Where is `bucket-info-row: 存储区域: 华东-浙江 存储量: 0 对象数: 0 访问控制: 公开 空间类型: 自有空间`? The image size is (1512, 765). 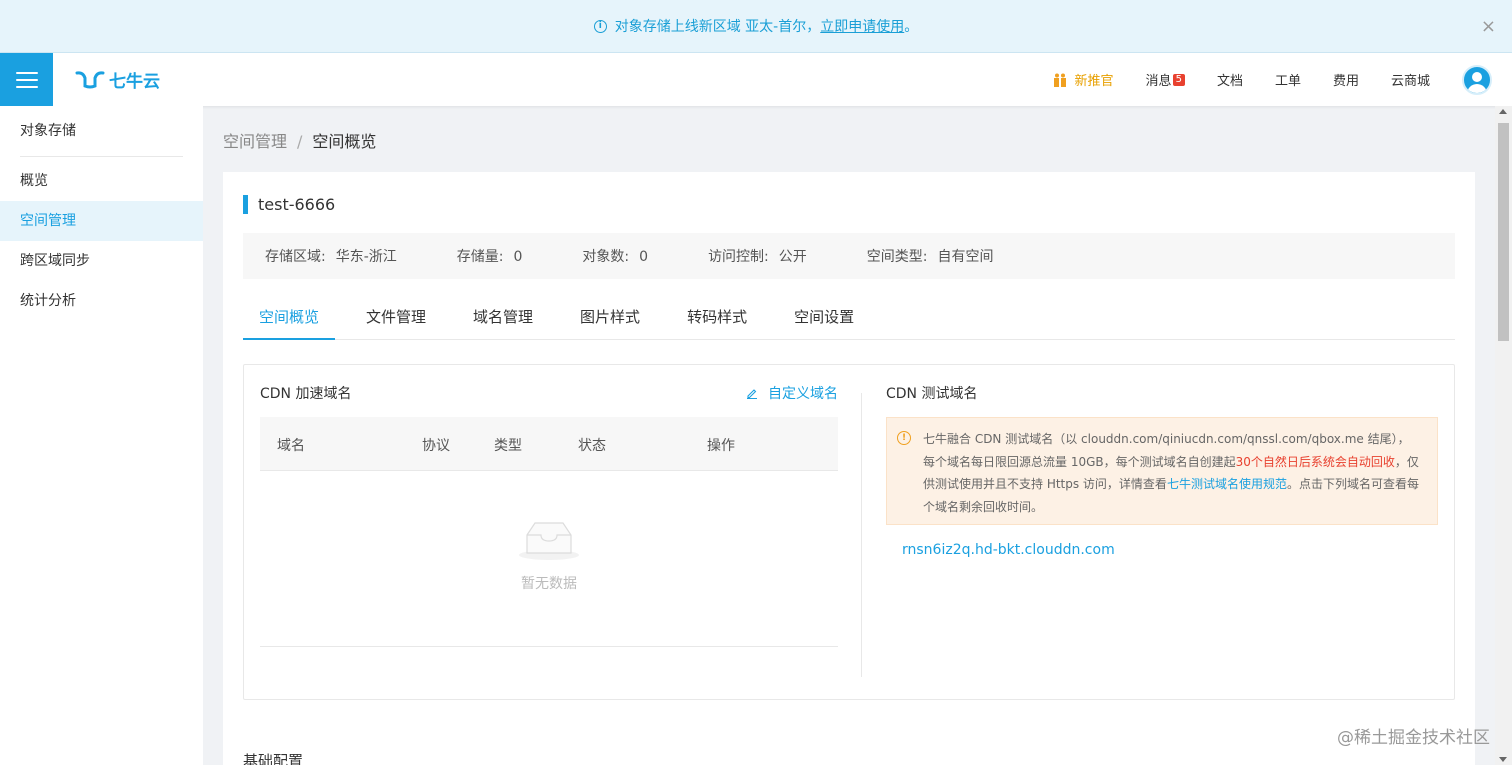
bucket-info-row: 存储区域: 华东-浙江 存储量: 0 对象数: 0 访问控制: 公开 空间类型: 自有空间 is located at coordinates (849, 256).